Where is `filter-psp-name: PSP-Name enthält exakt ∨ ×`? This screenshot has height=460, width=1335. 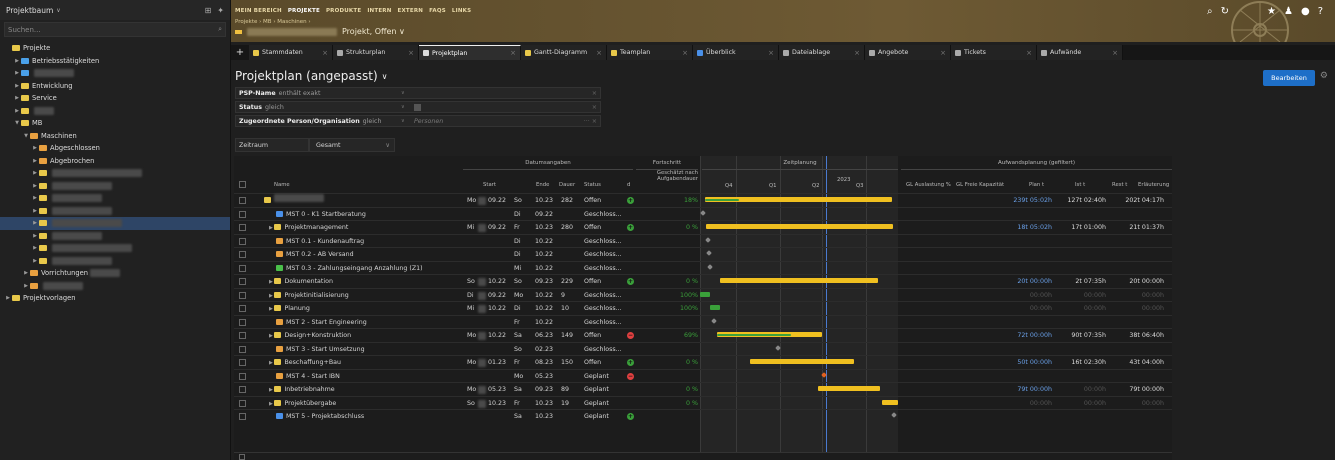 filter-psp-name: PSP-Name enthält exakt ∨ × is located at coordinates (418, 93).